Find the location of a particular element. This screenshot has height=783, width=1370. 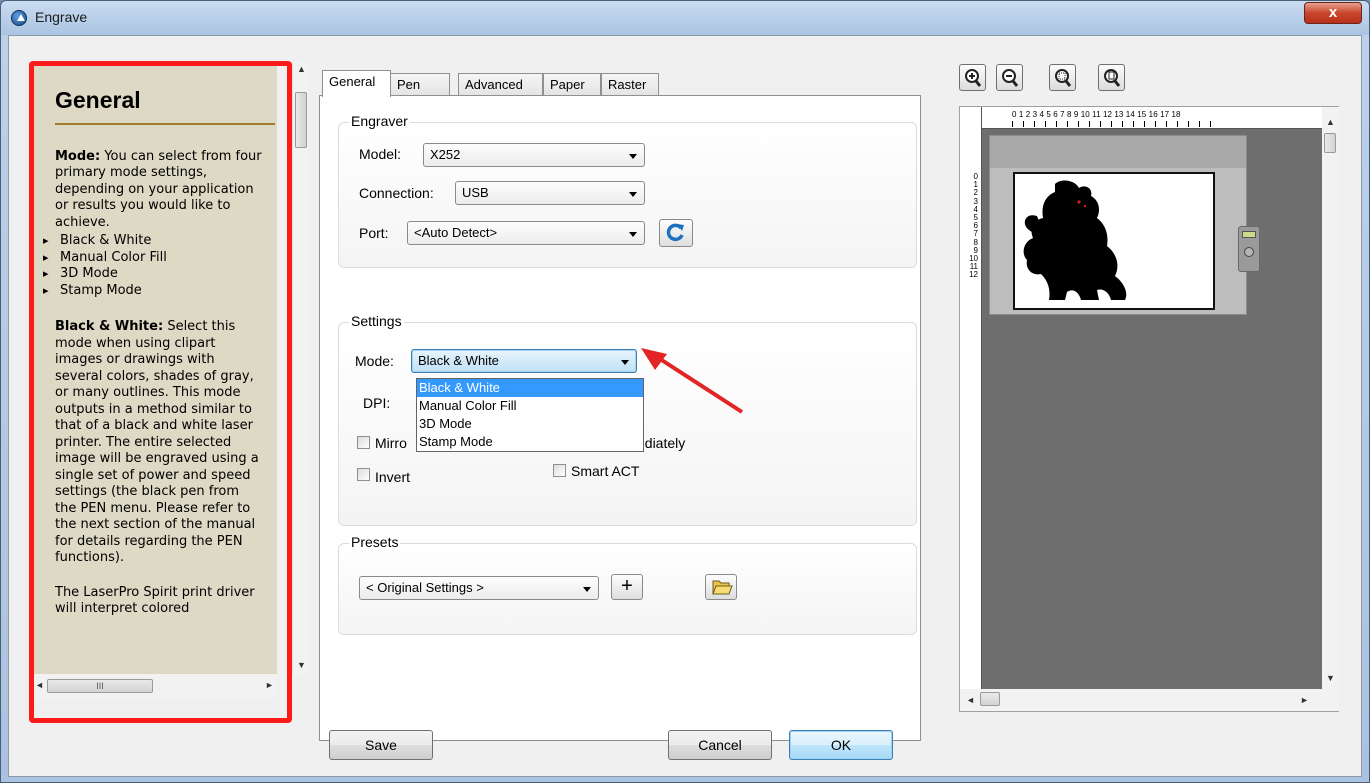

model-value: X252 is located at coordinates (445, 154).